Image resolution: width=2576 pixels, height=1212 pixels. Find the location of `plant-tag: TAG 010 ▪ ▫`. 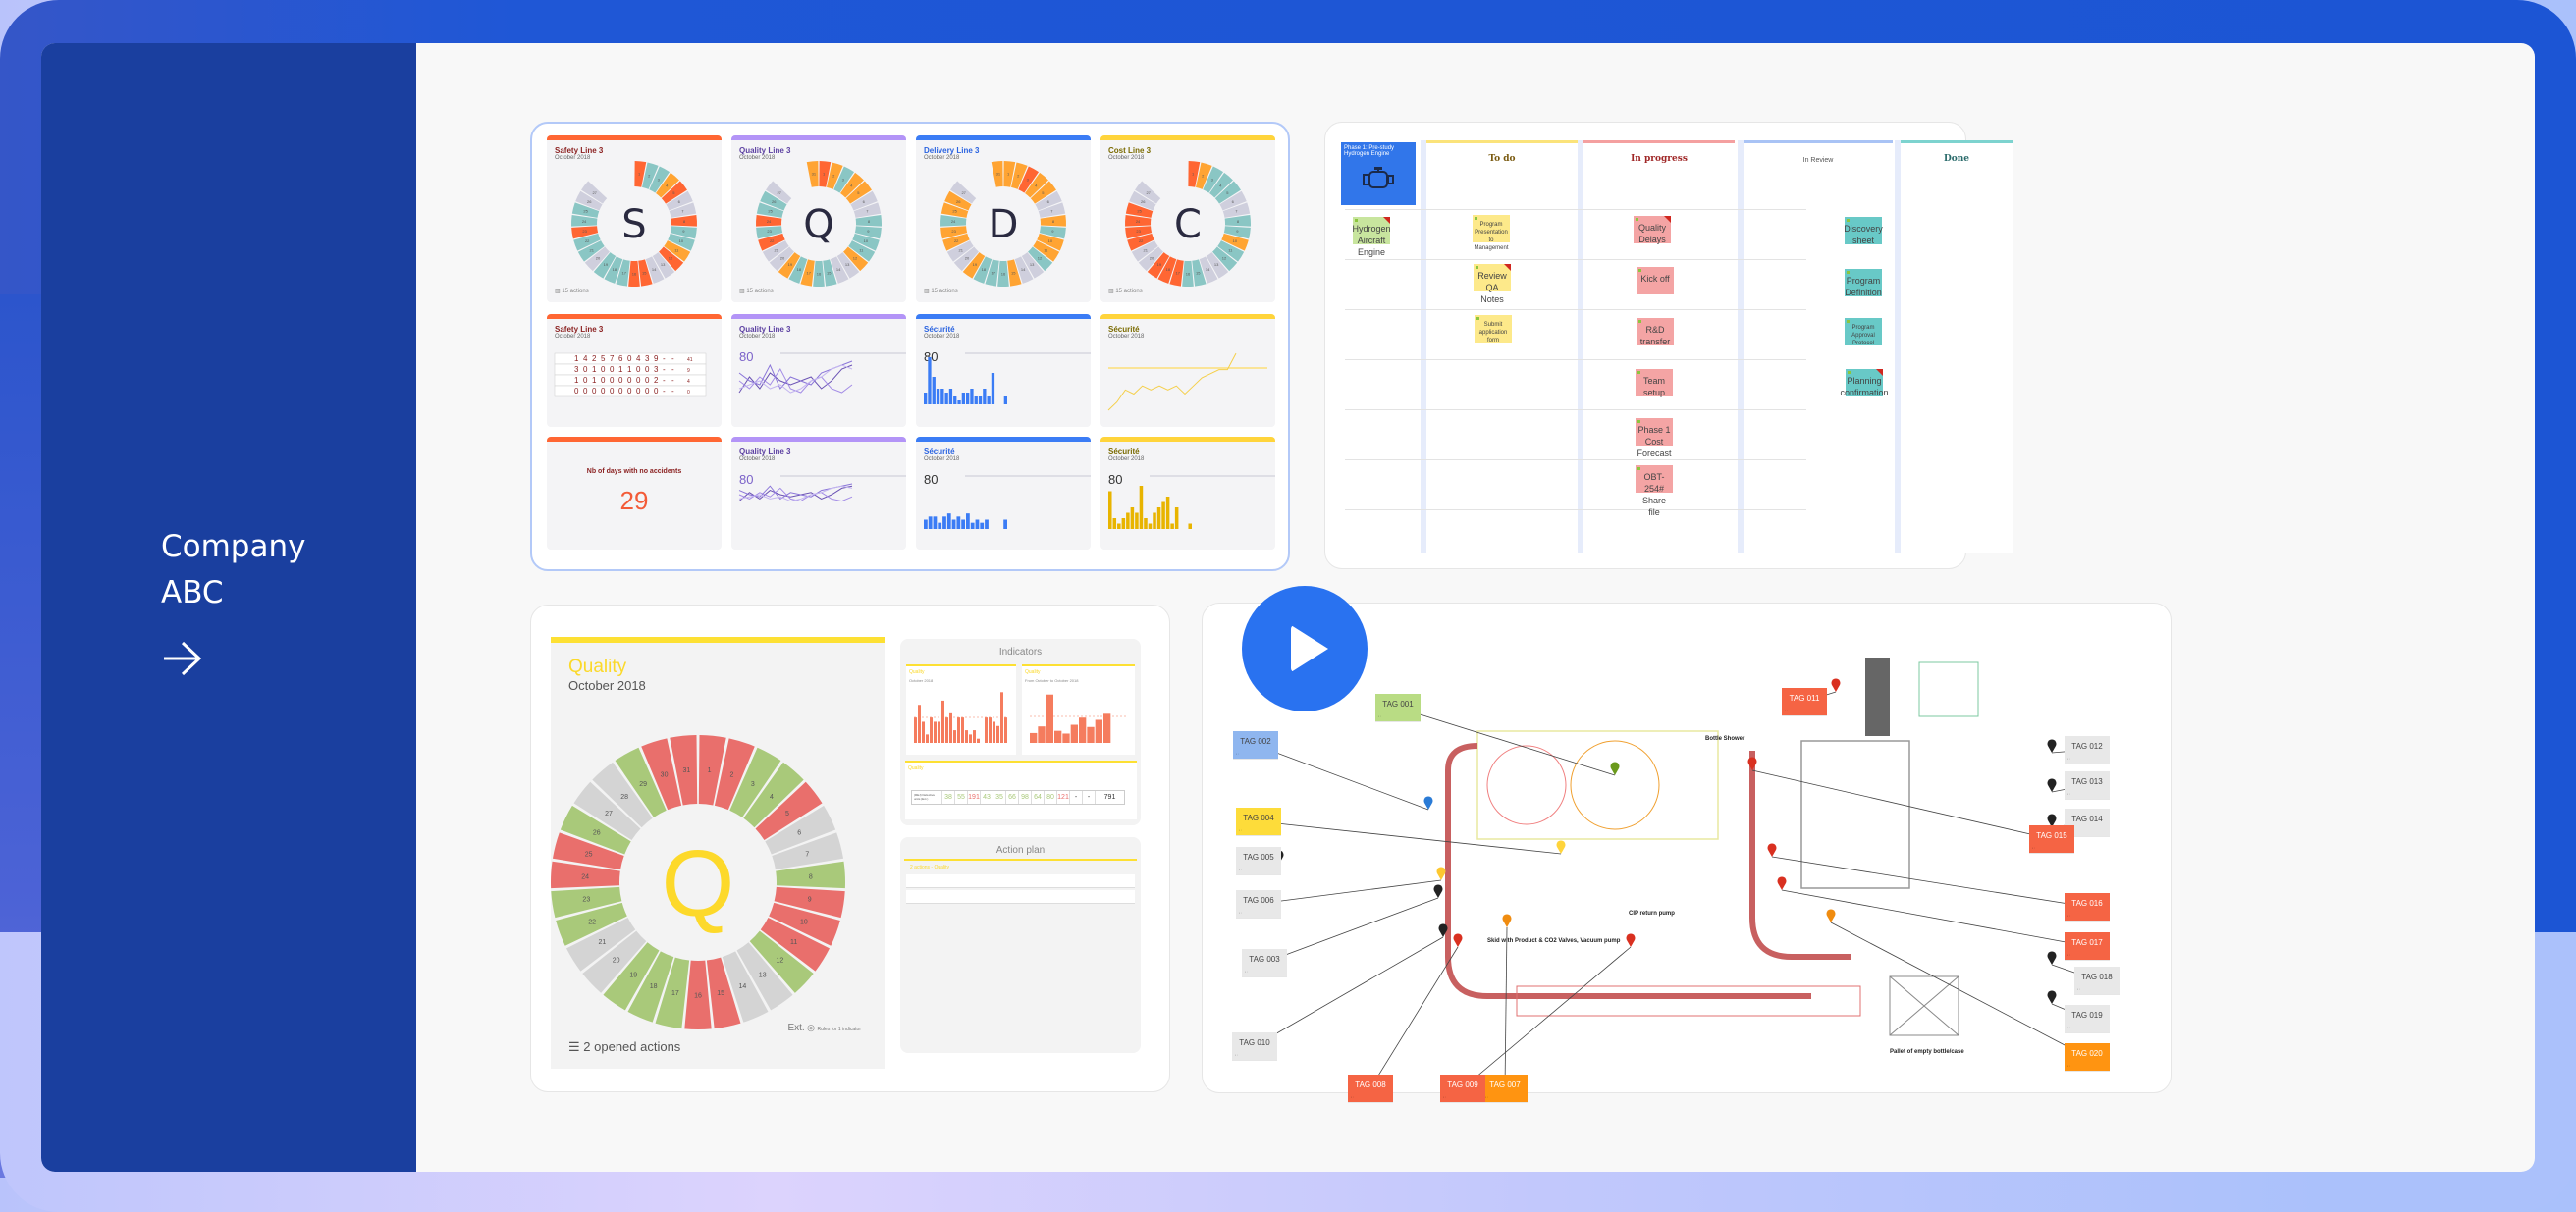

plant-tag: TAG 010 ▪ ▫ is located at coordinates (1254, 1046).